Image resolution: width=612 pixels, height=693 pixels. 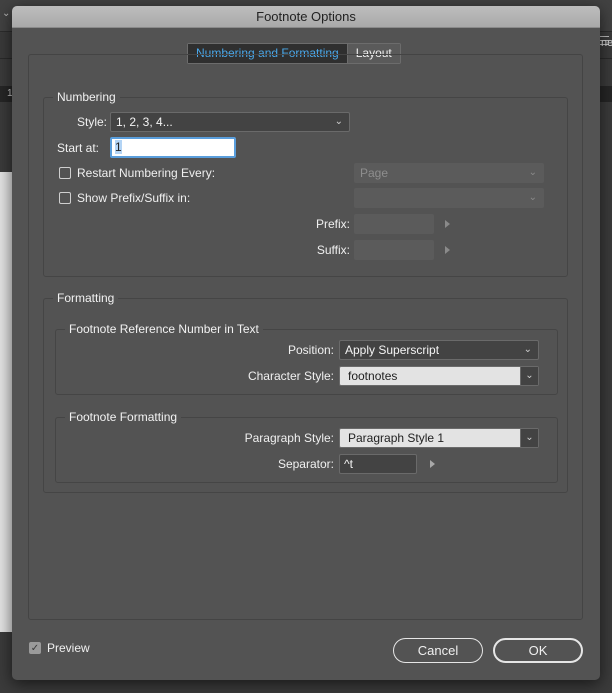 What do you see at coordinates (438, 650) in the screenshot?
I see `cancel-button: Cancel` at bounding box center [438, 650].